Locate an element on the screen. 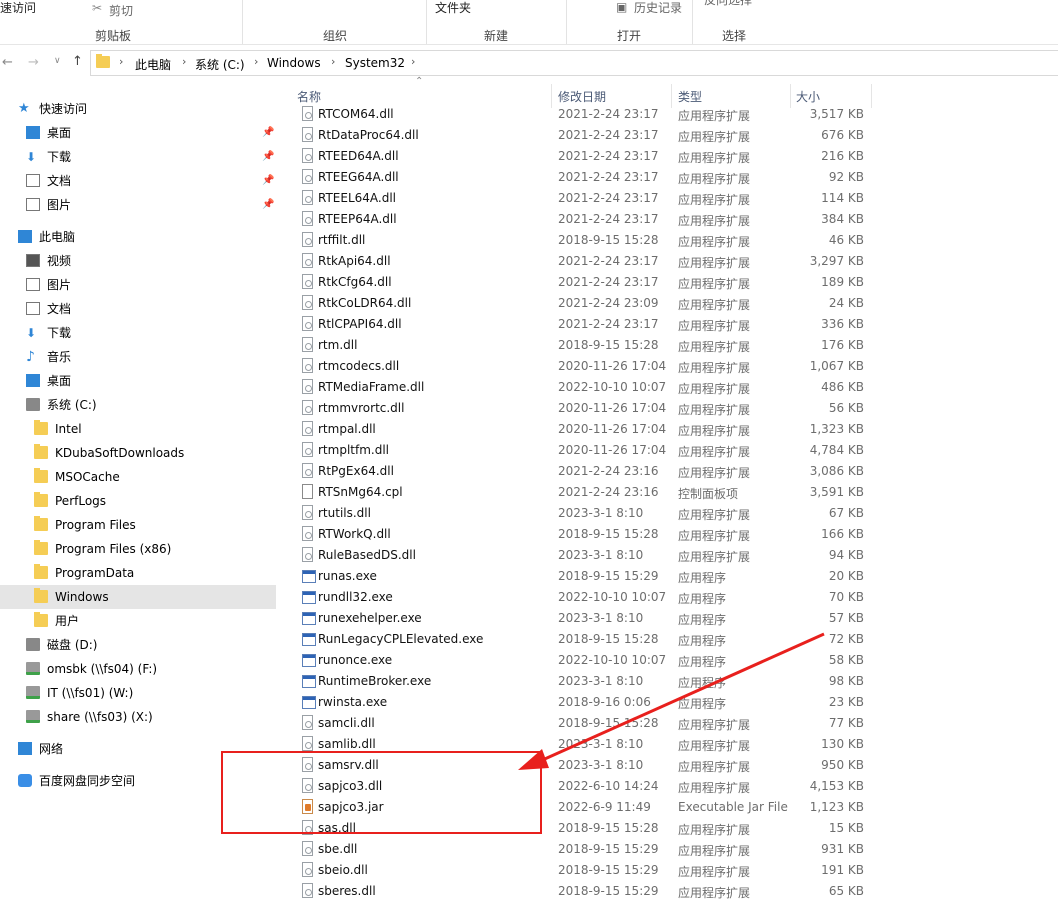 The width and height of the screenshot is (1058, 903). annotation-arrow is located at coordinates (671, 701).